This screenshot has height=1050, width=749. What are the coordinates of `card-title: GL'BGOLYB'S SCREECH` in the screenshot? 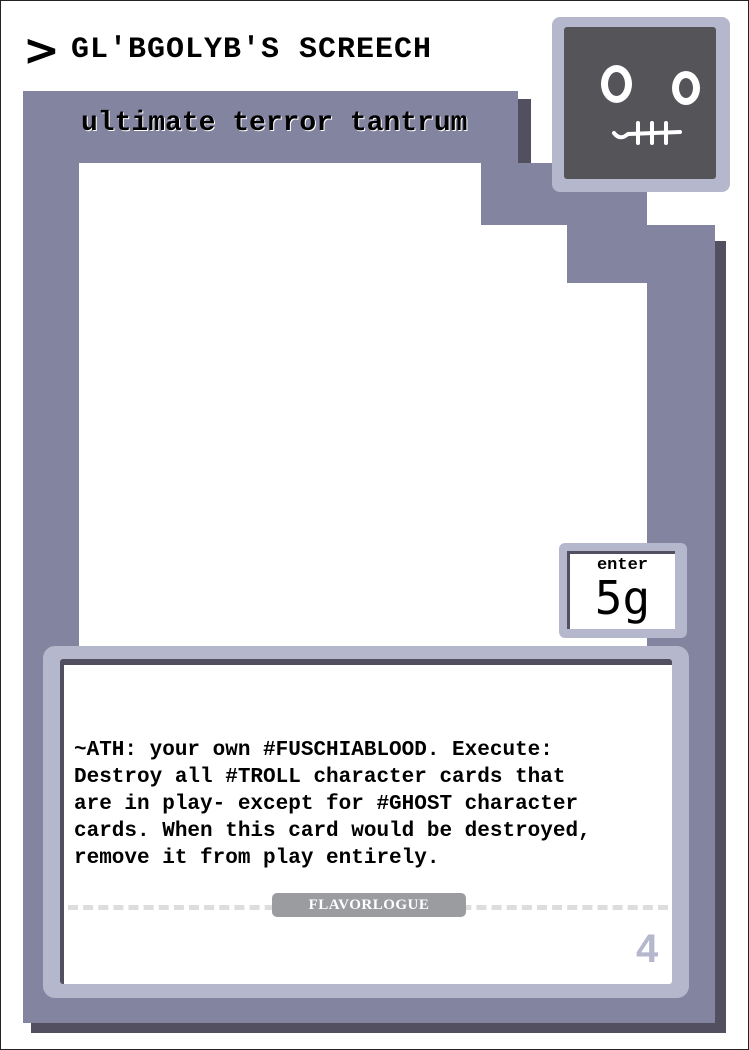 It's located at (252, 50).